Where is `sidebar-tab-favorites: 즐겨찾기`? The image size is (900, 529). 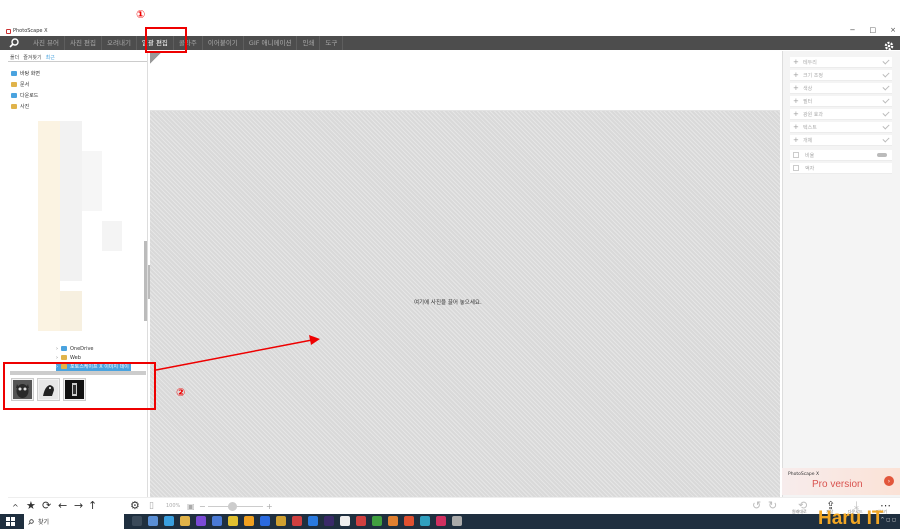 sidebar-tab-favorites: 즐겨찾기 is located at coordinates (32, 57).